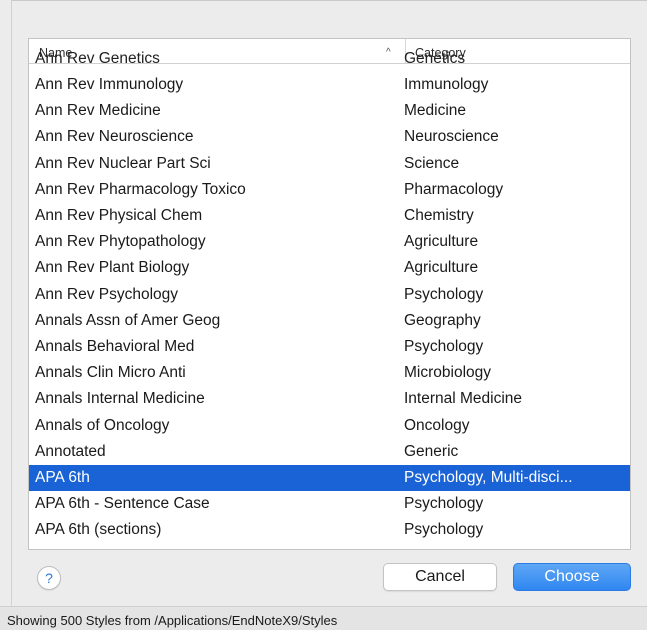 This screenshot has width=647, height=630. What do you see at coordinates (109, 84) in the screenshot?
I see `cell-name: Ann Rev Immunology` at bounding box center [109, 84].